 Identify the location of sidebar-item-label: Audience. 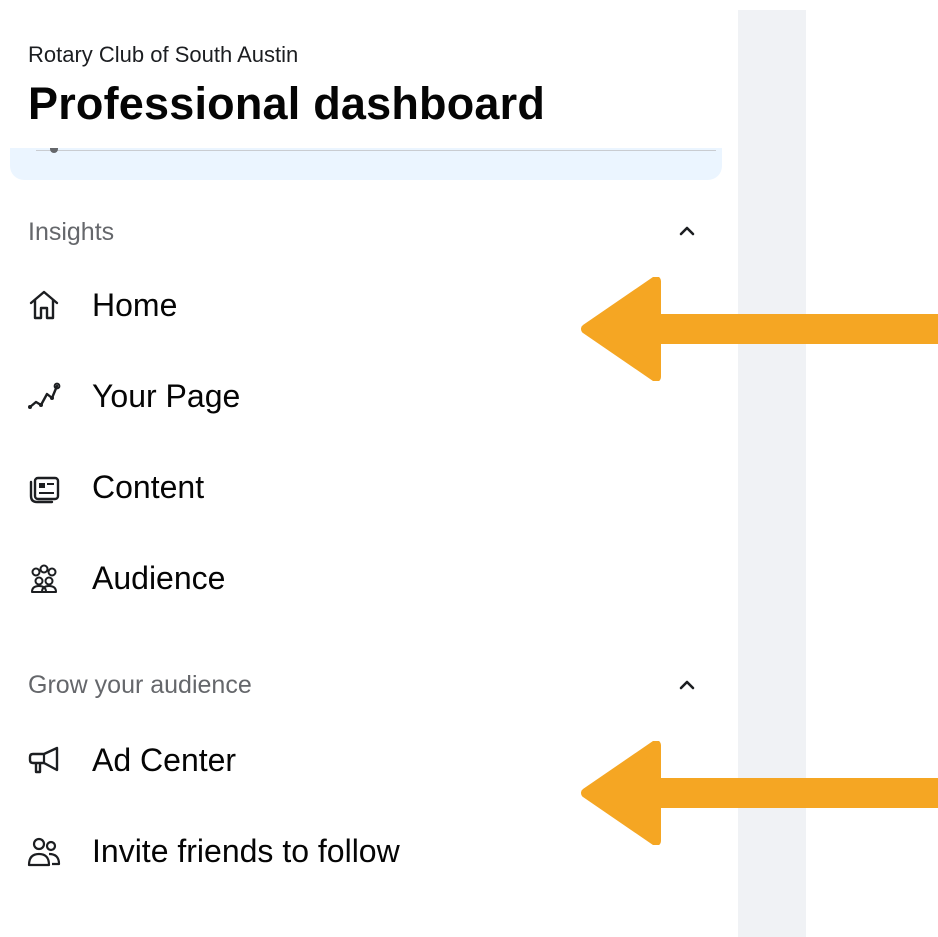
(159, 577).